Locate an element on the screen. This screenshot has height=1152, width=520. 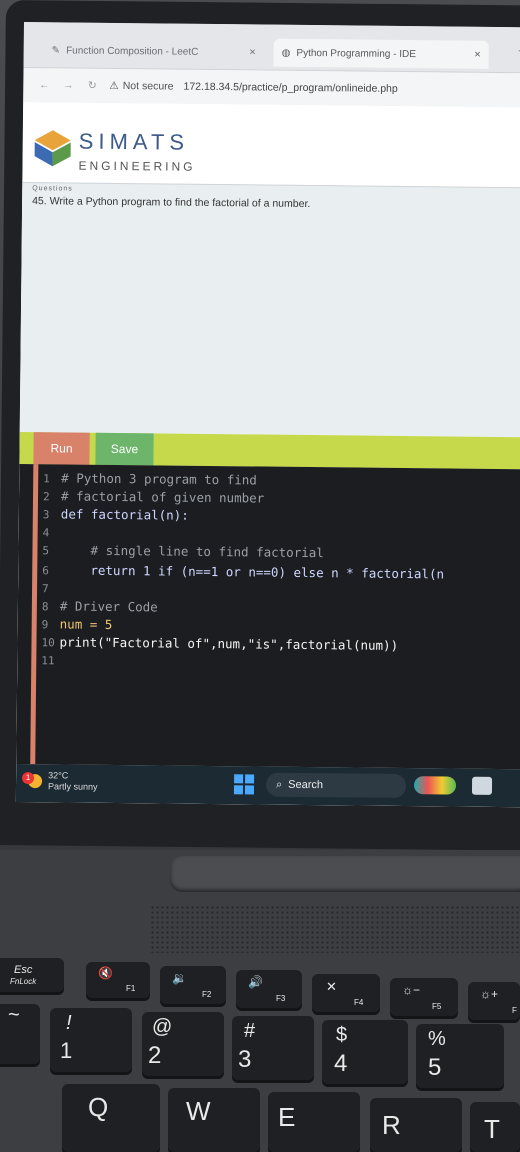
tab-label: Python Programming - IDE is located at coordinates (356, 53).